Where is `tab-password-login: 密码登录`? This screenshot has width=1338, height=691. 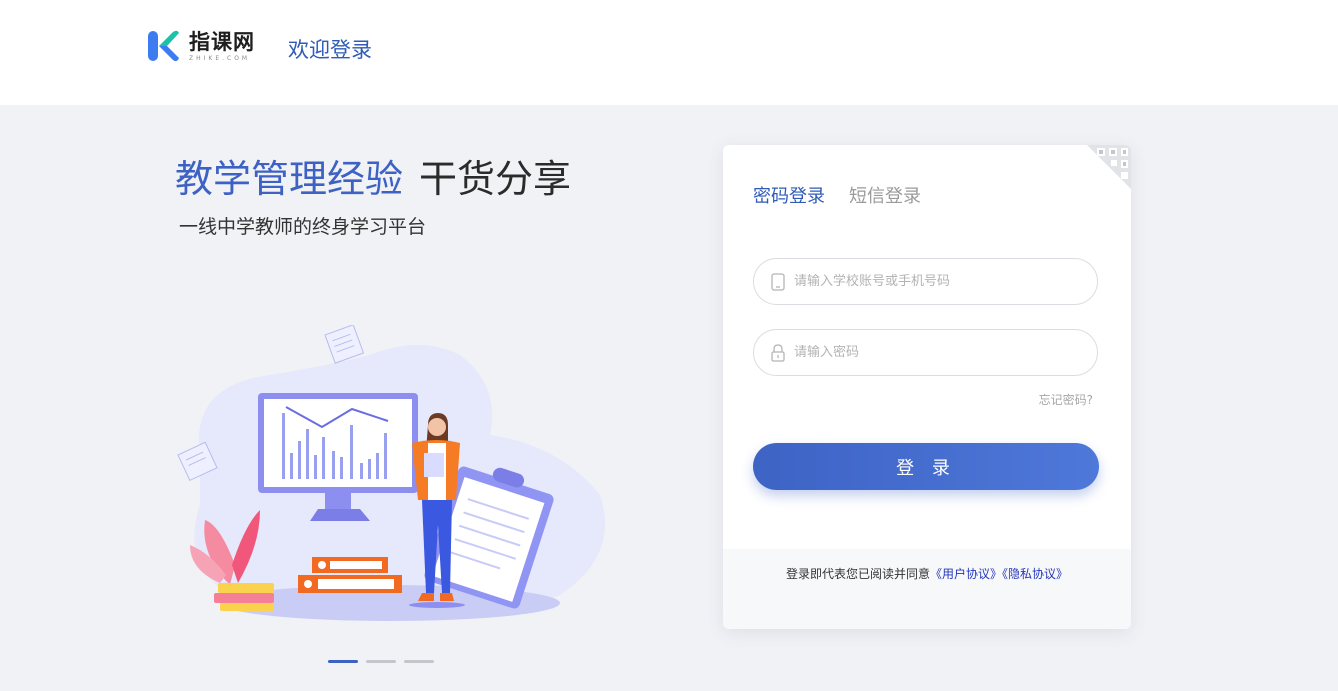 tab-password-login: 密码登录 is located at coordinates (789, 197).